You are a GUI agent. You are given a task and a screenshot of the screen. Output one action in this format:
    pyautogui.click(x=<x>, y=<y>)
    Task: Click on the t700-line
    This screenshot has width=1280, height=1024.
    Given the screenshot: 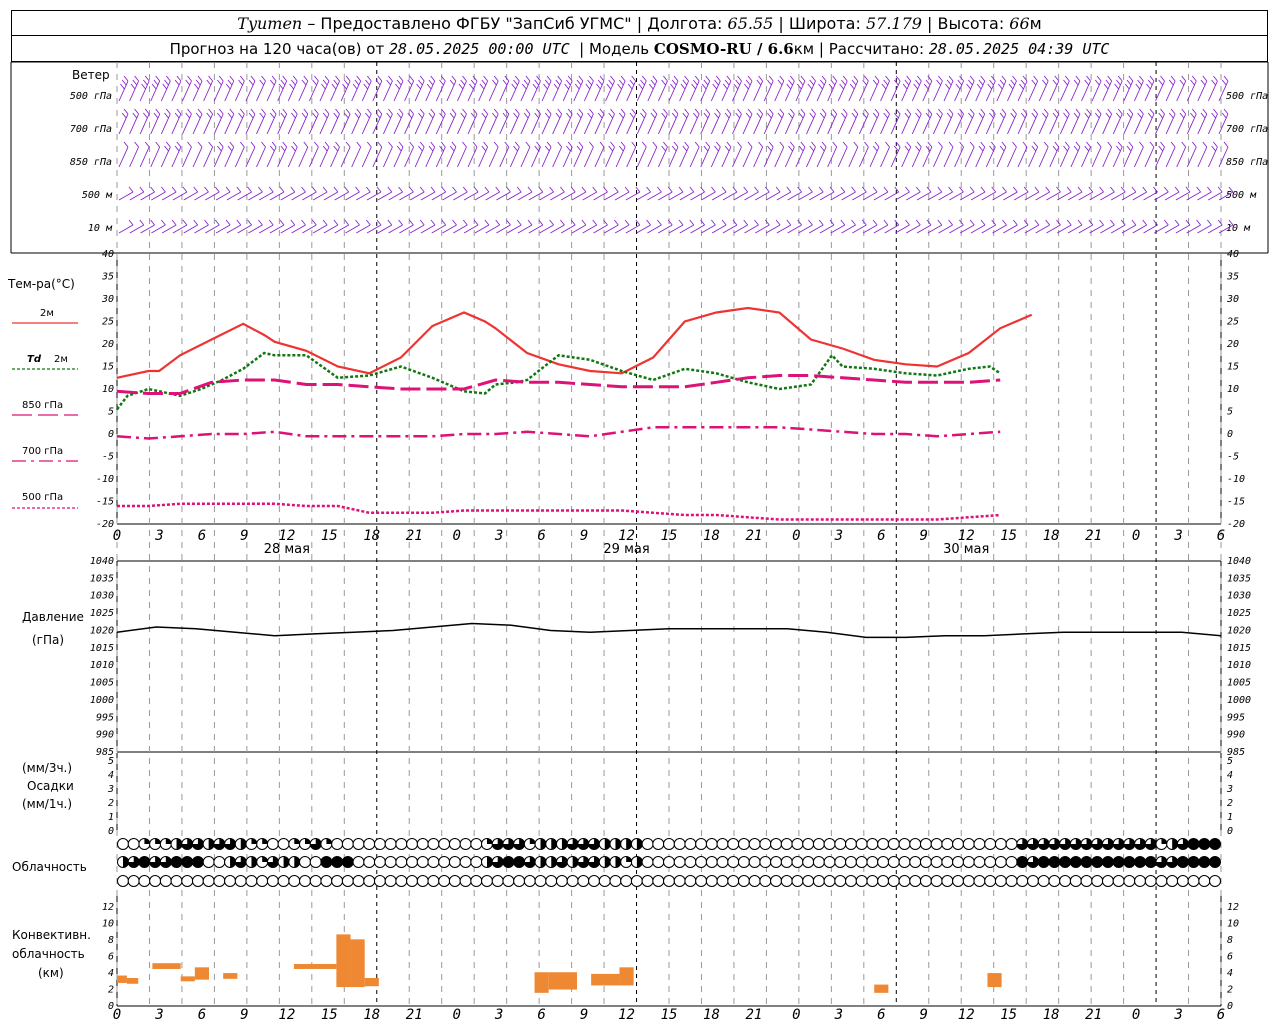 What is the action you would take?
    pyautogui.click(x=558, y=433)
    